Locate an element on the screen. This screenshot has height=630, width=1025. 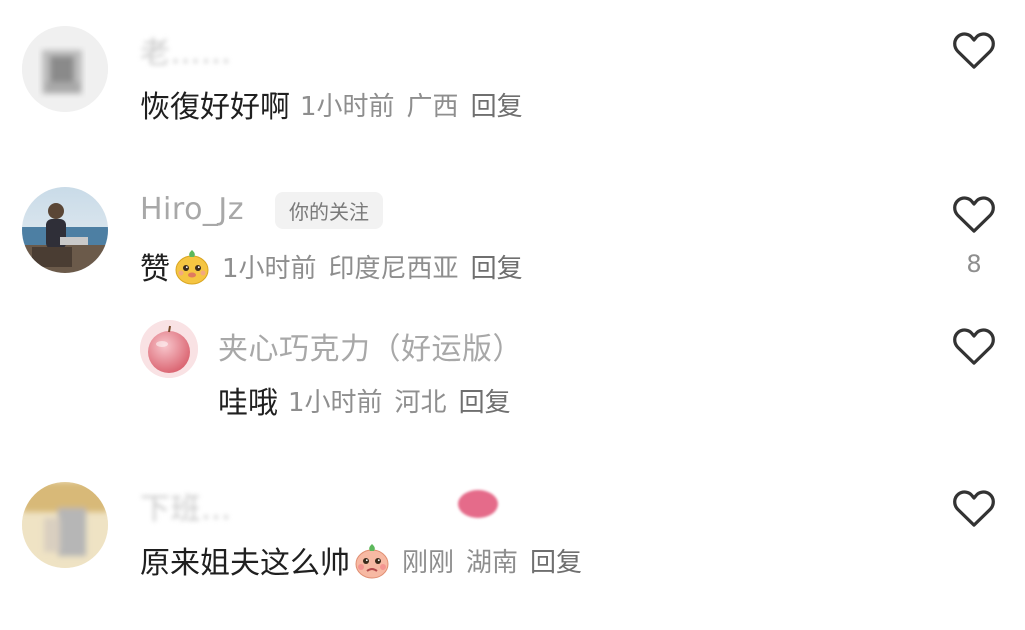
fisherman-avatar-image is located at coordinates (65, 230).